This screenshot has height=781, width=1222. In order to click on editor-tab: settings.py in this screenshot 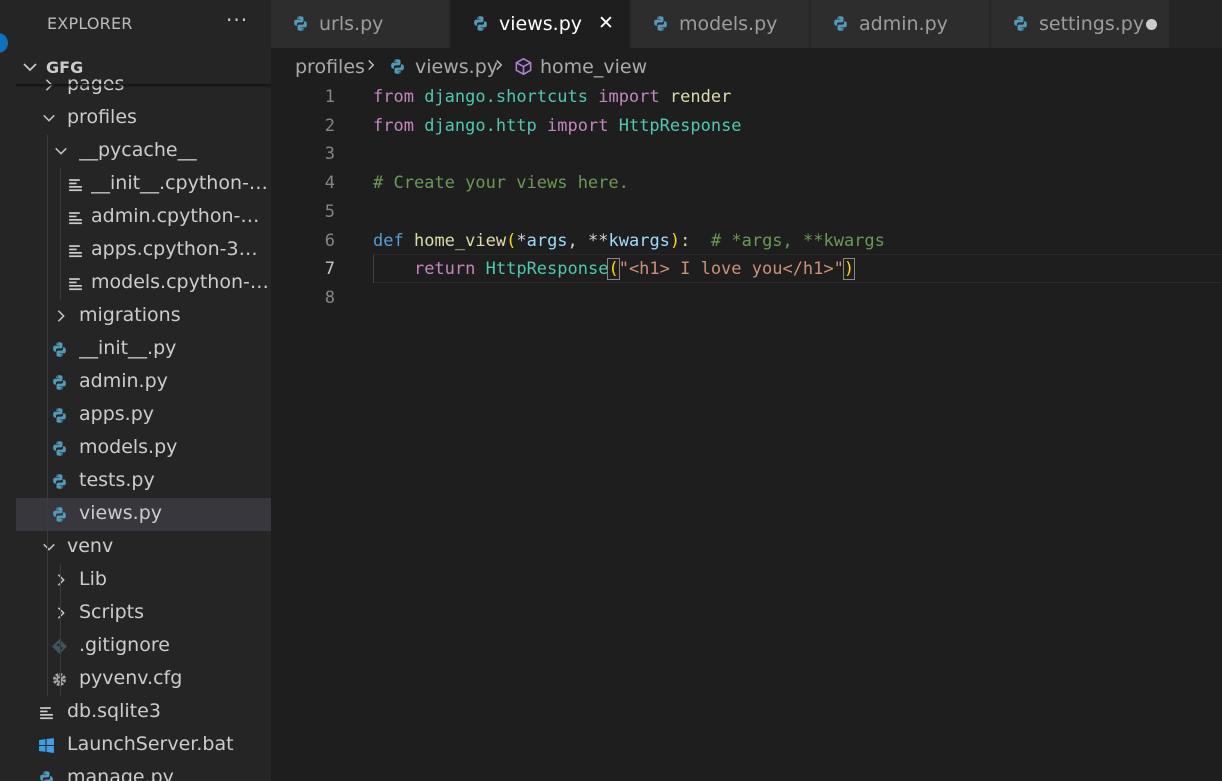, I will do `click(1080, 24)`.